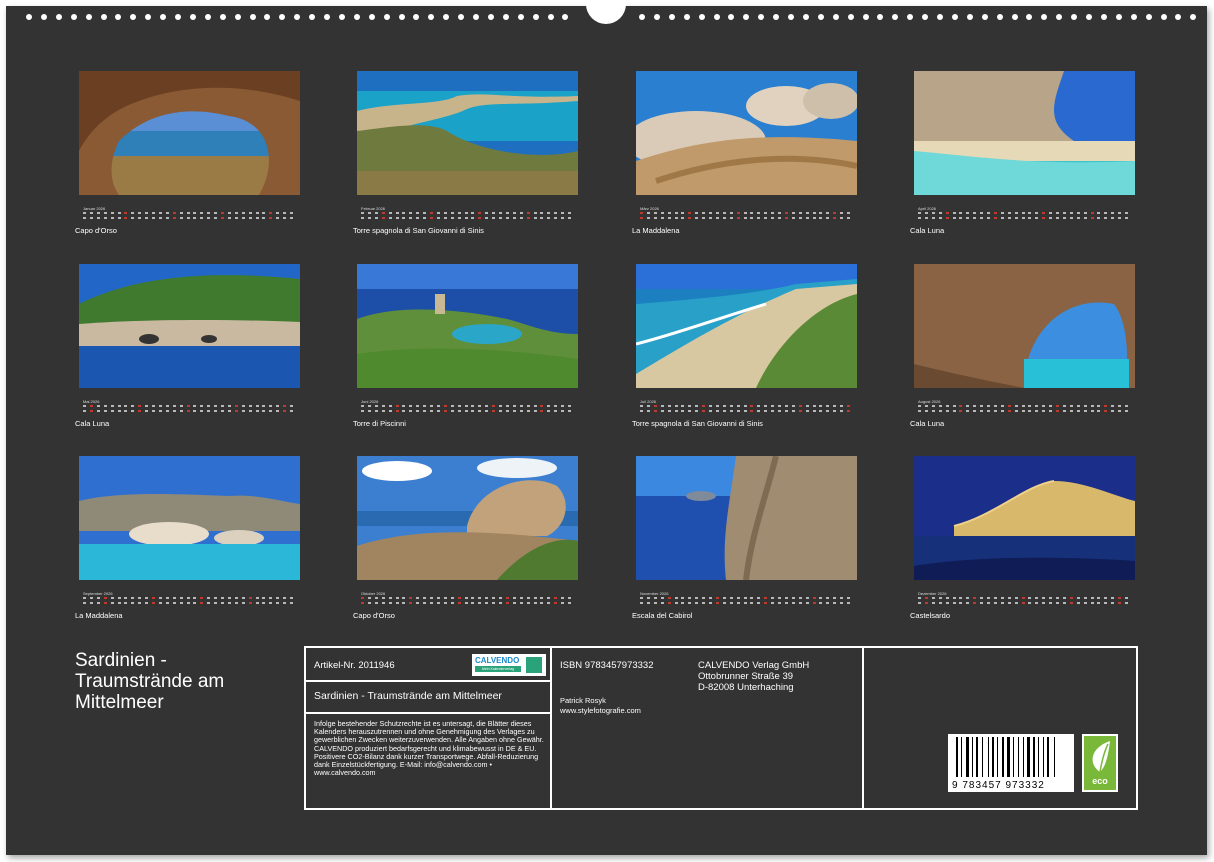 The height and width of the screenshot is (862, 1214). What do you see at coordinates (746, 518) in the screenshot?
I see `landscape-photo` at bounding box center [746, 518].